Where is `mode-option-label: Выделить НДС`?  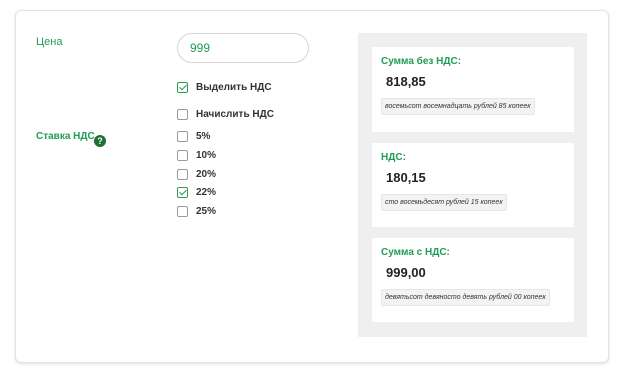
mode-option-label: Выделить НДС is located at coordinates (234, 87).